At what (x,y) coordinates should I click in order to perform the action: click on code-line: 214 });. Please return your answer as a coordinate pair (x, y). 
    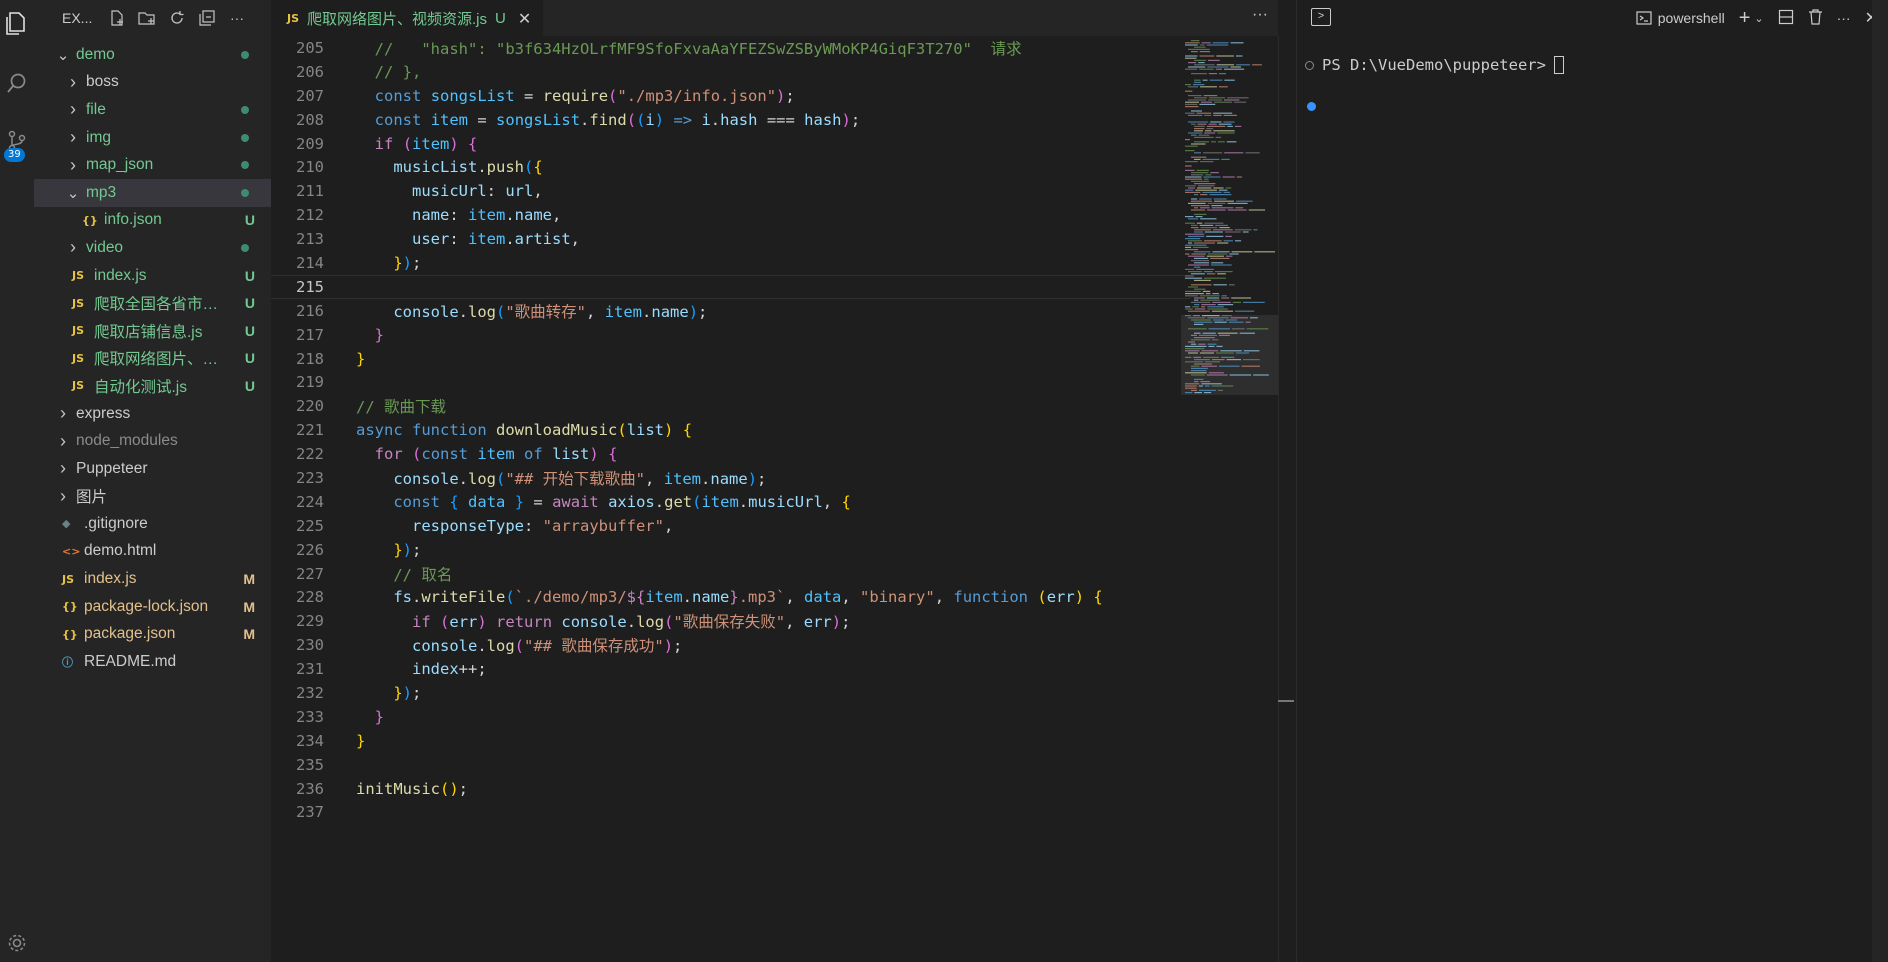
    Looking at the image, I should click on (731, 263).